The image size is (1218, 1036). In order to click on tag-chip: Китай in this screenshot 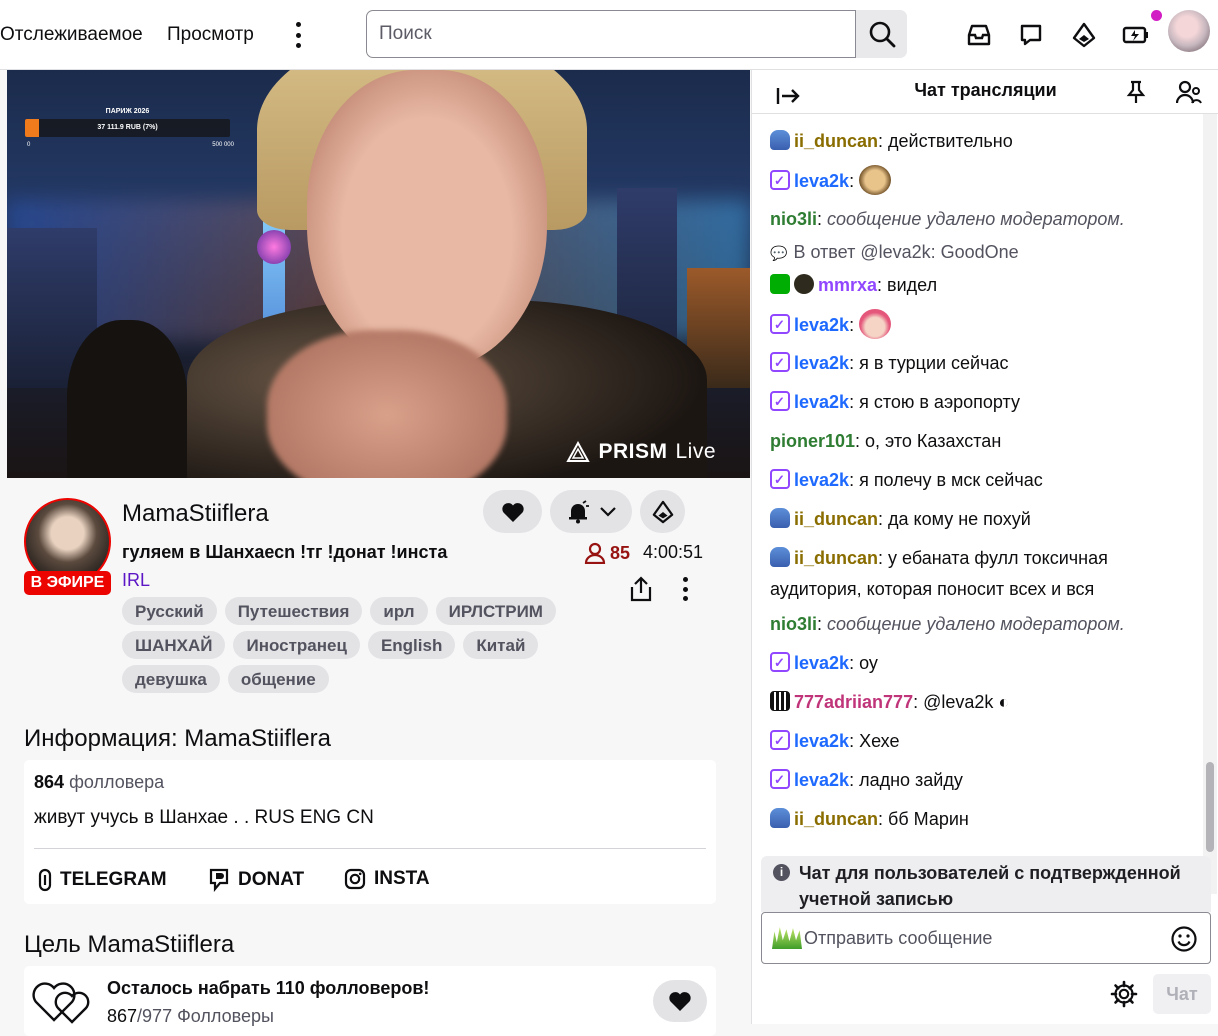, I will do `click(501, 645)`.